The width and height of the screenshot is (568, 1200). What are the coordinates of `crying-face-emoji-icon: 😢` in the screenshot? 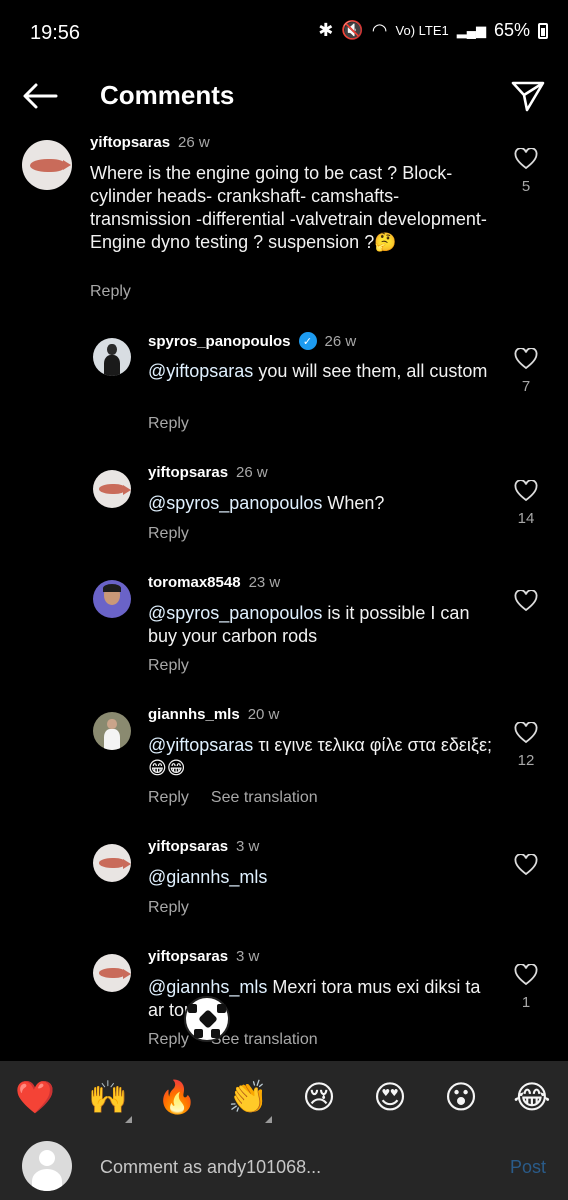 It's located at (319, 1097).